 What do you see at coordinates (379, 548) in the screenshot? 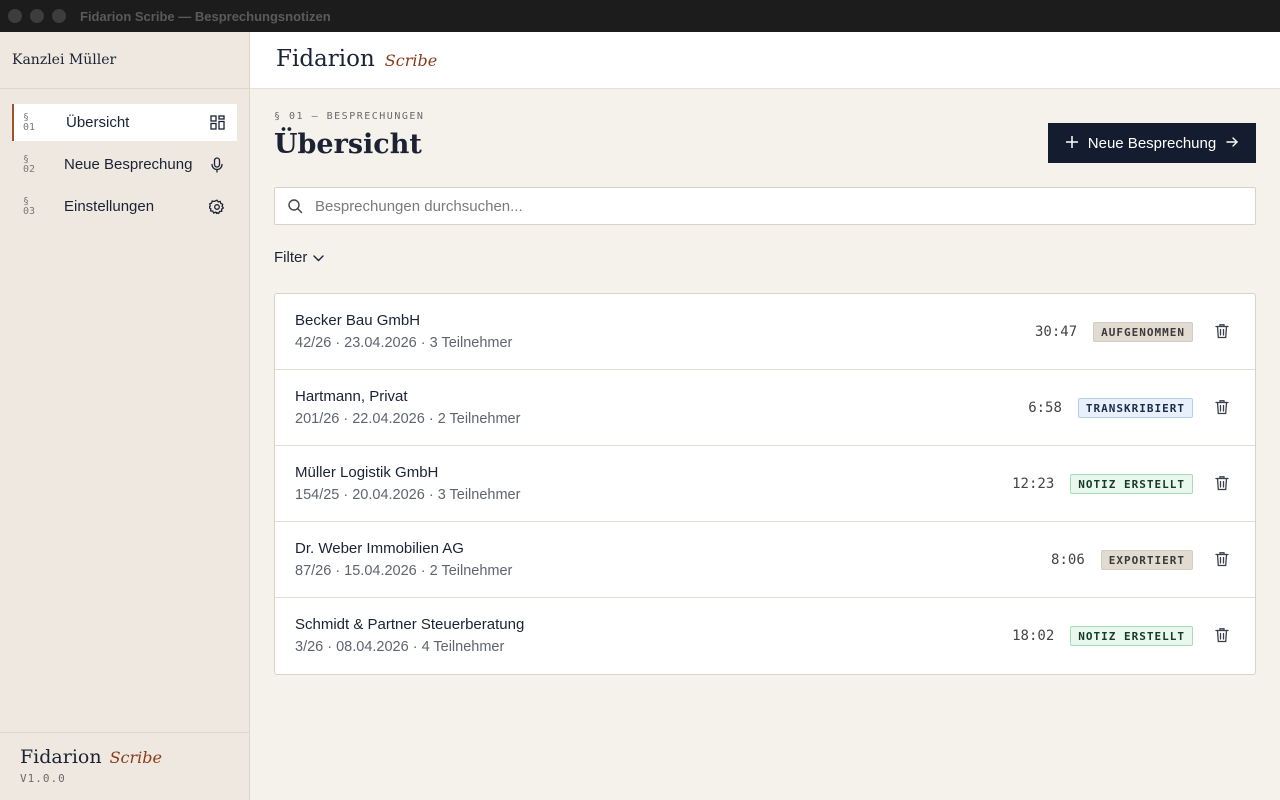
I see `meeting-name: Dr. Weber Immobilien AG` at bounding box center [379, 548].